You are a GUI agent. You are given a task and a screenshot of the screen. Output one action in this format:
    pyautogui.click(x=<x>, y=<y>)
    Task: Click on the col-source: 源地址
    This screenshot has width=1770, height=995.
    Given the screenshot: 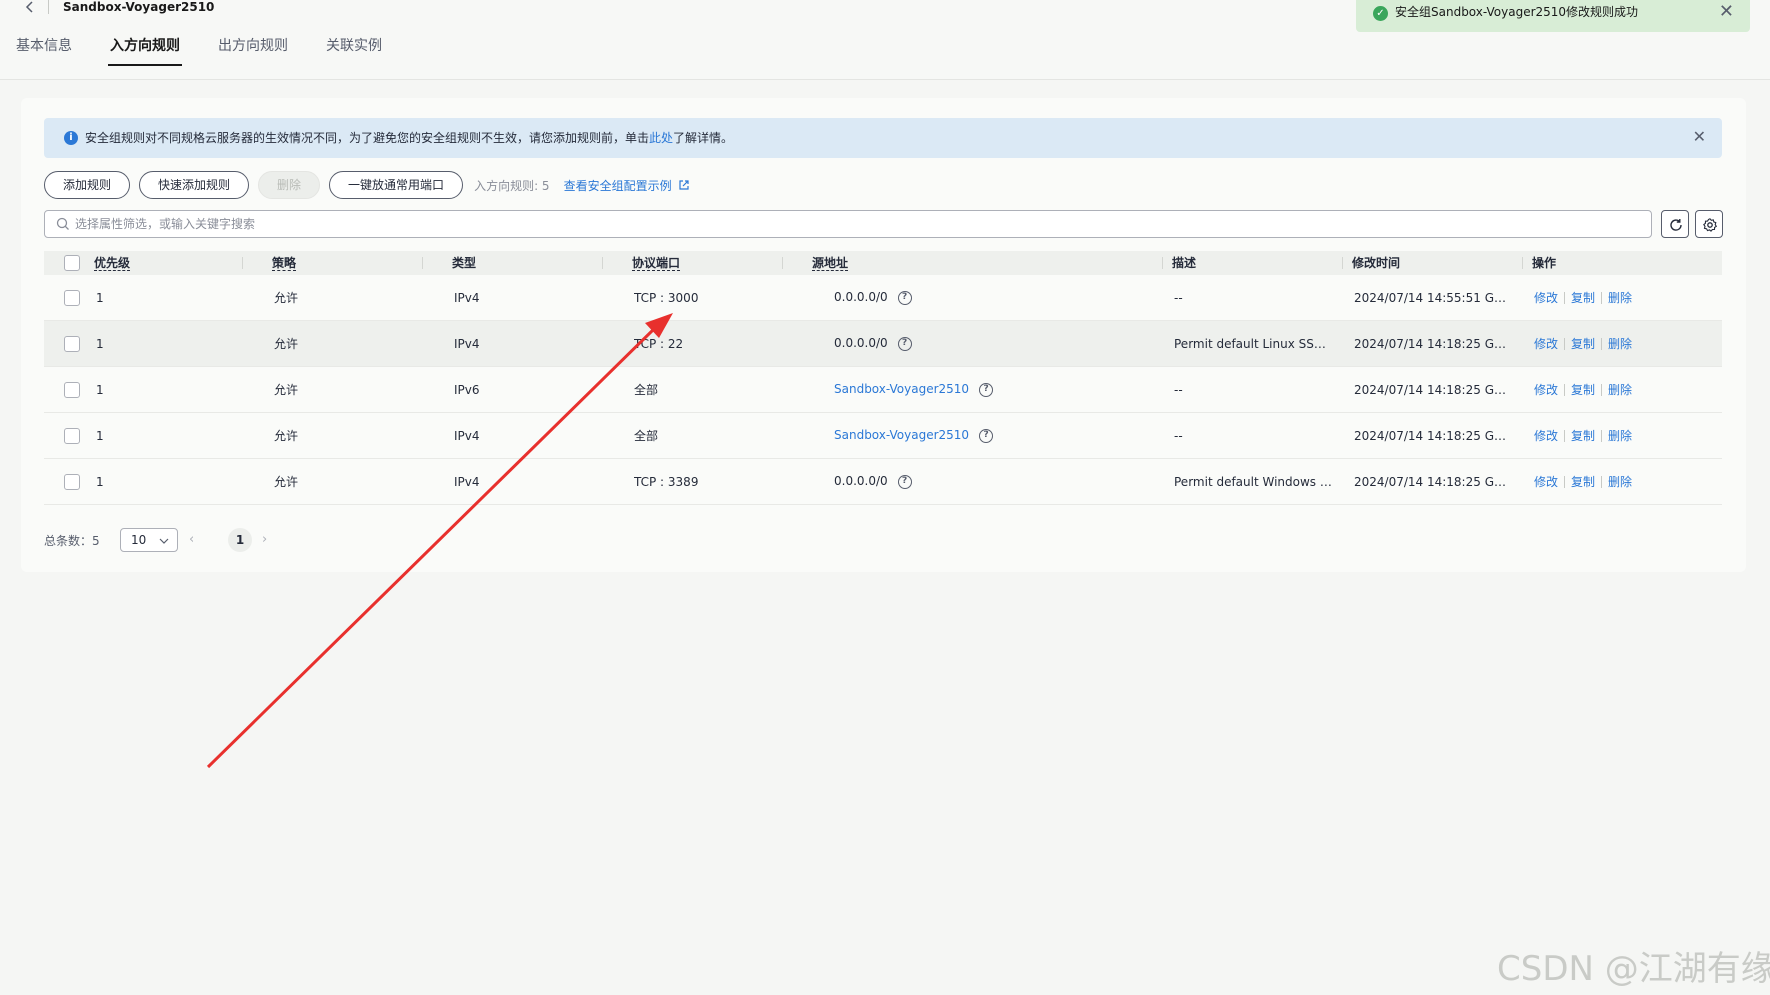 What is the action you would take?
    pyautogui.click(x=830, y=263)
    